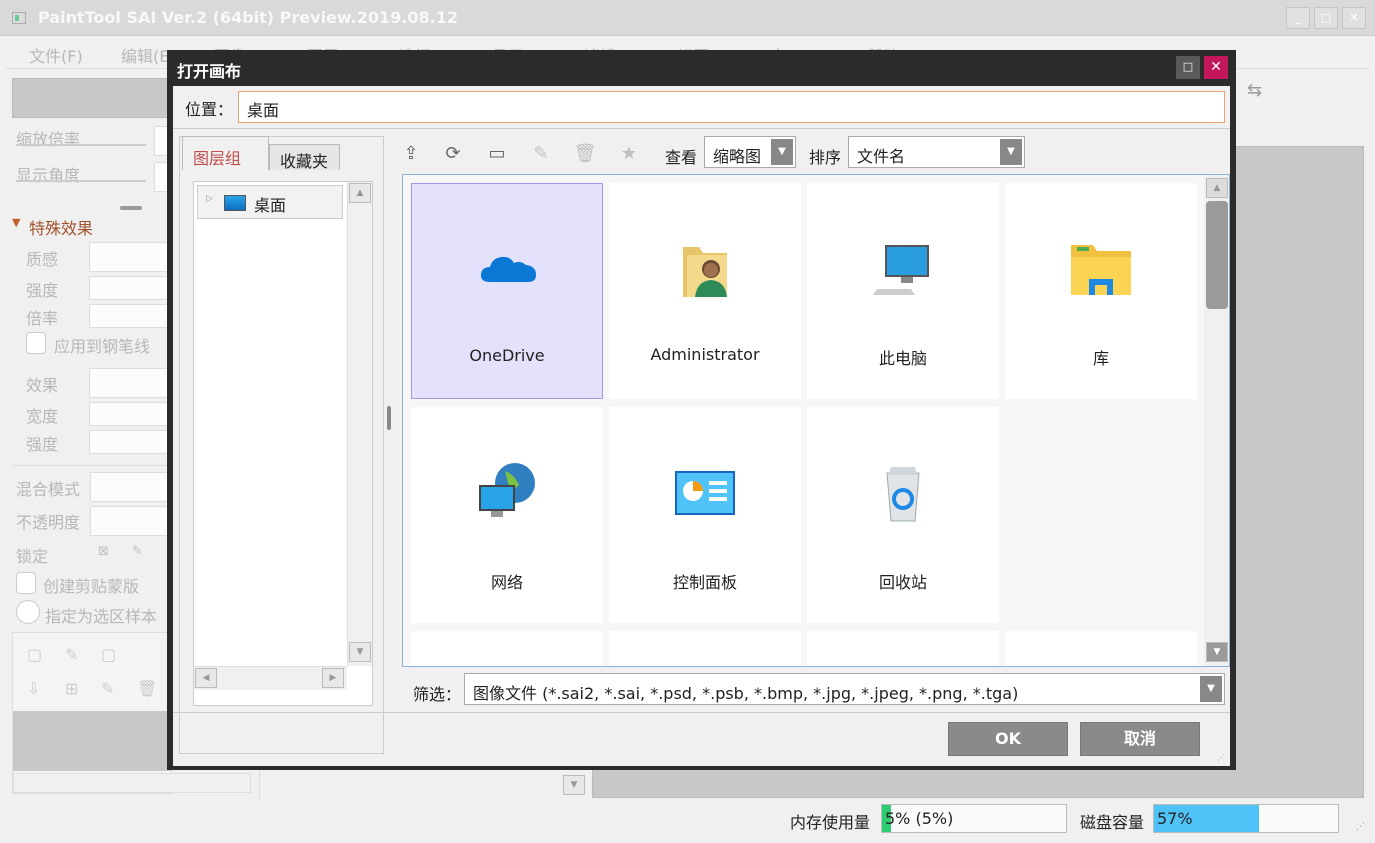 Image resolution: width=1375 pixels, height=843 pixels. What do you see at coordinates (81, 181) in the screenshot?
I see `angle-slider` at bounding box center [81, 181].